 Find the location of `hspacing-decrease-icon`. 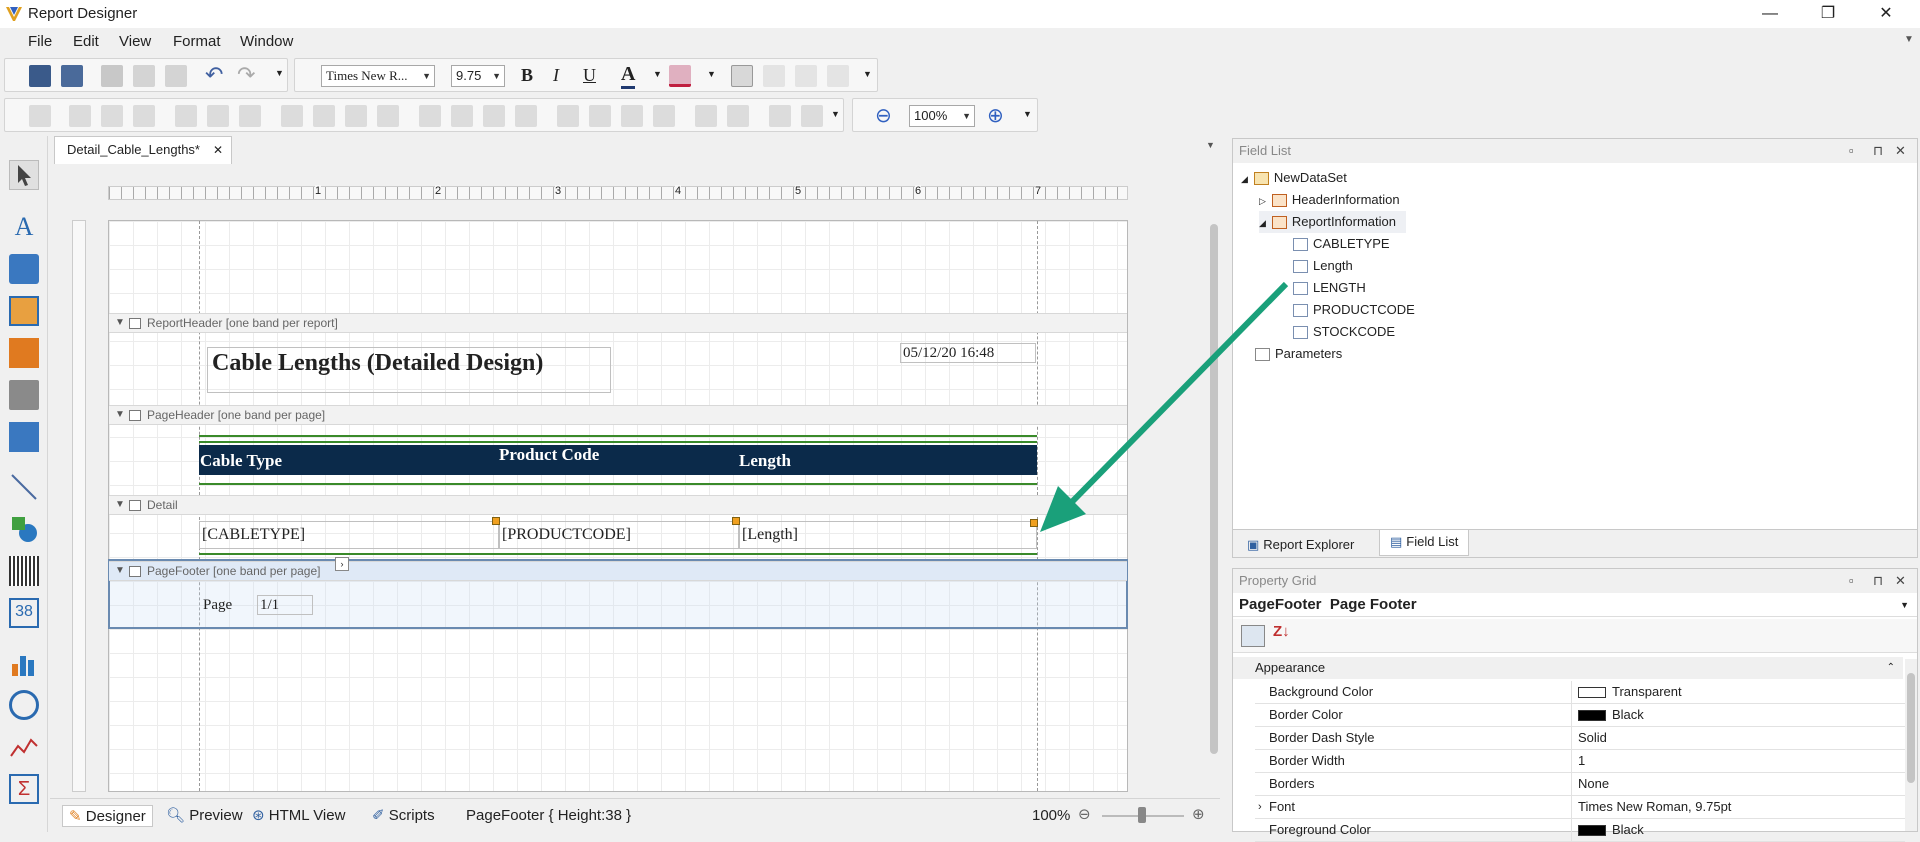

hspacing-decrease-icon is located at coordinates (494, 116).